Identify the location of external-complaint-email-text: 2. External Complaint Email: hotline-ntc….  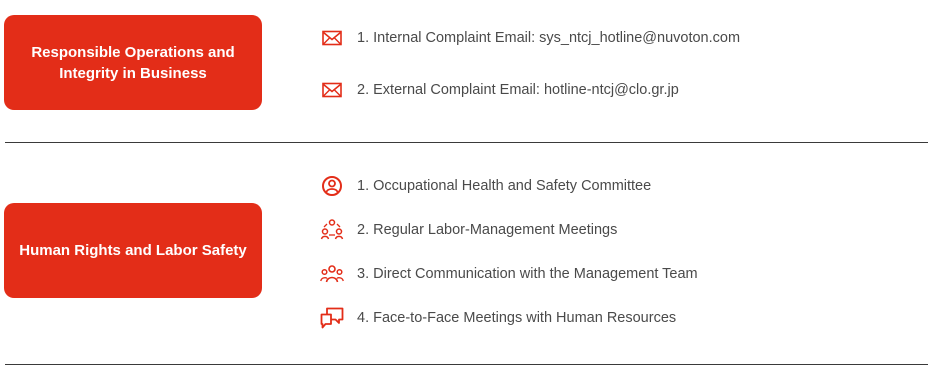
(518, 90).